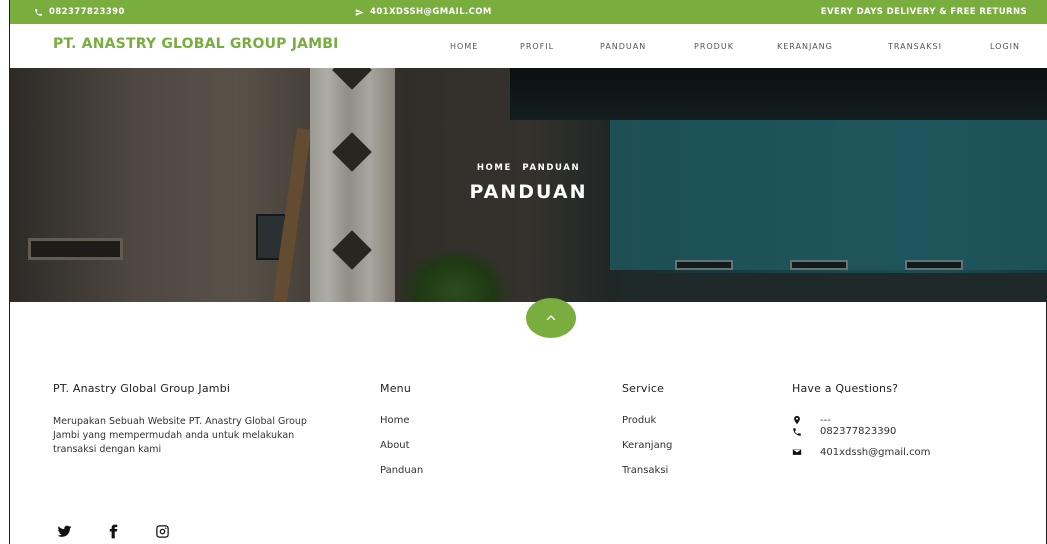 Image resolution: width=1047 pixels, height=544 pixels. What do you see at coordinates (87, 12) in the screenshot?
I see `topbar-phone-text: 082377823390` at bounding box center [87, 12].